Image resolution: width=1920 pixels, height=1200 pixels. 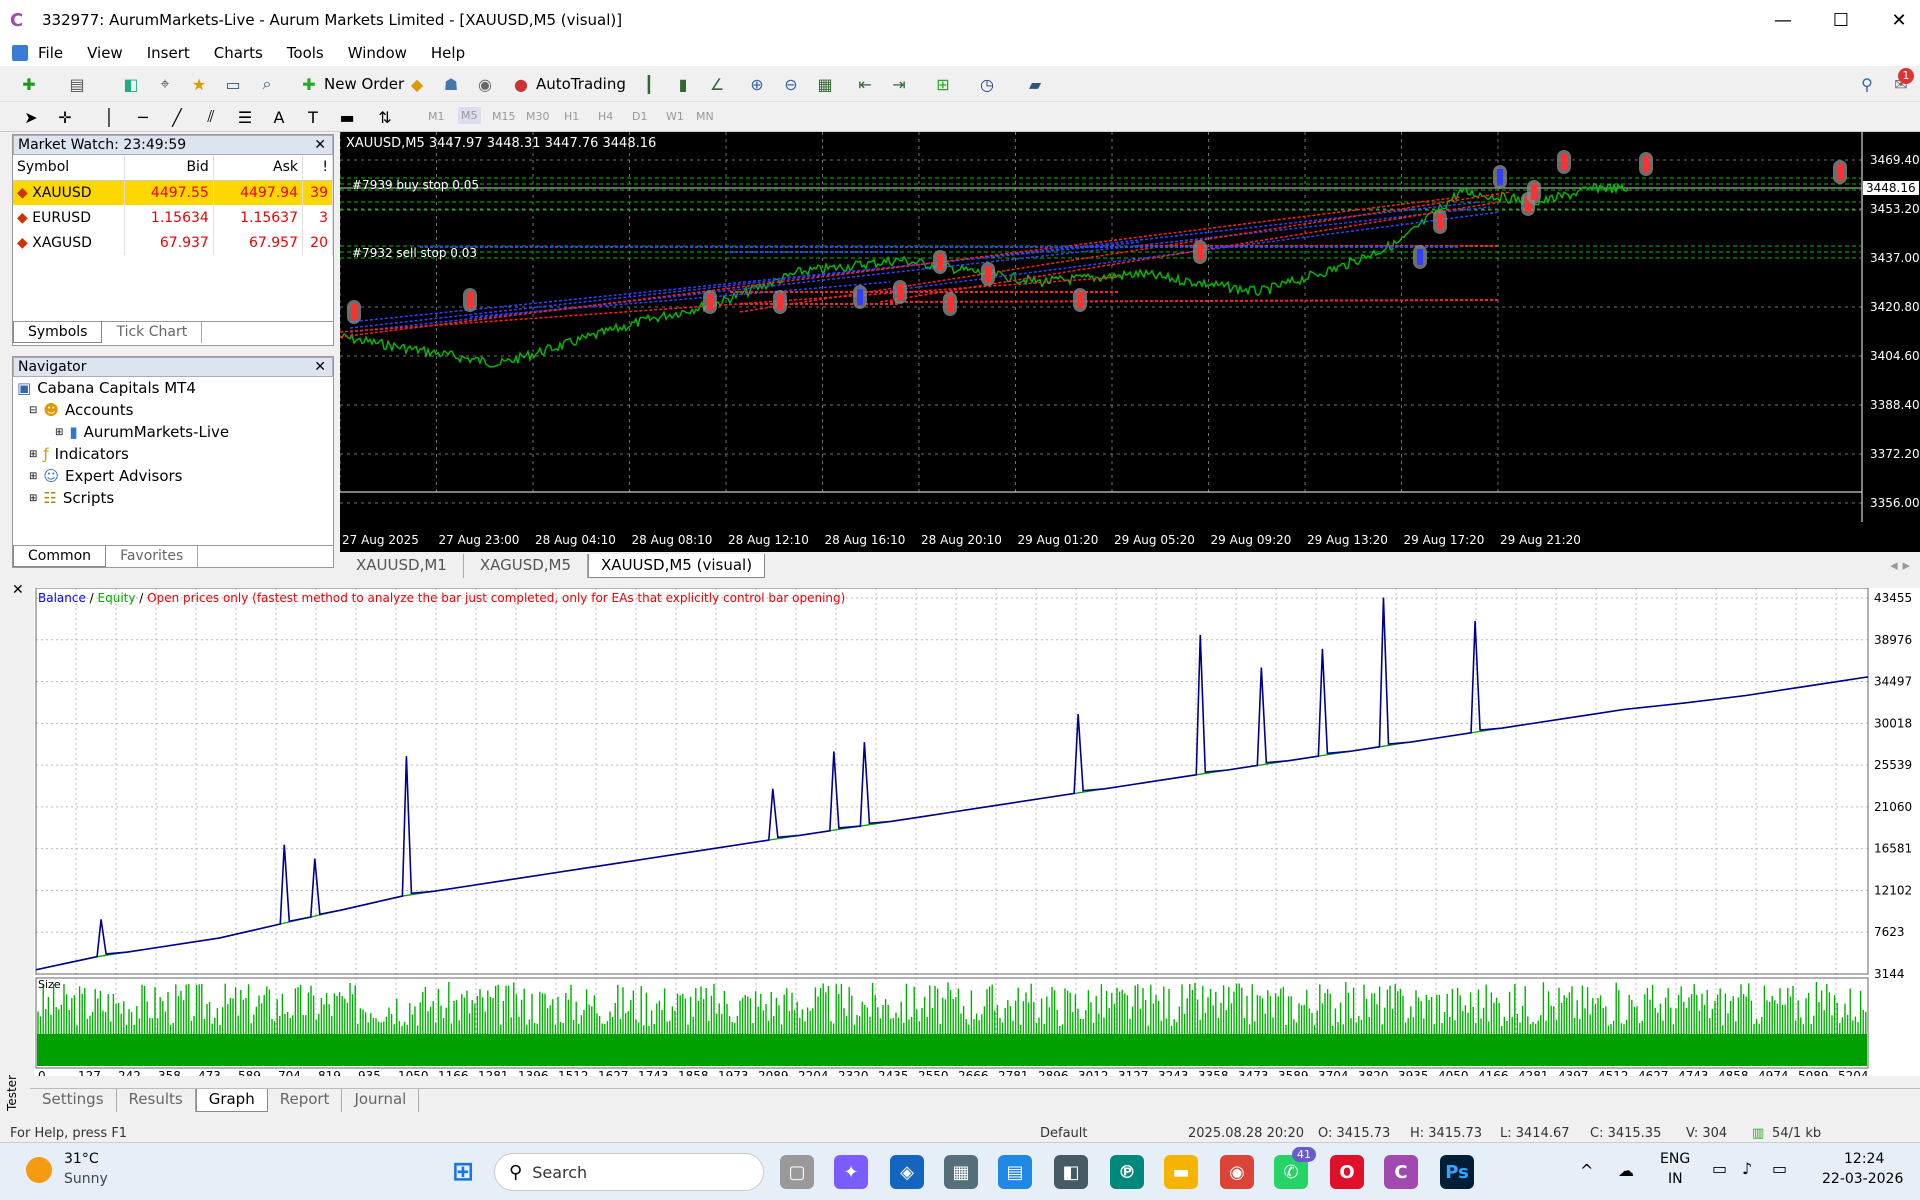 I want to click on menu-window: Window, so click(x=377, y=53).